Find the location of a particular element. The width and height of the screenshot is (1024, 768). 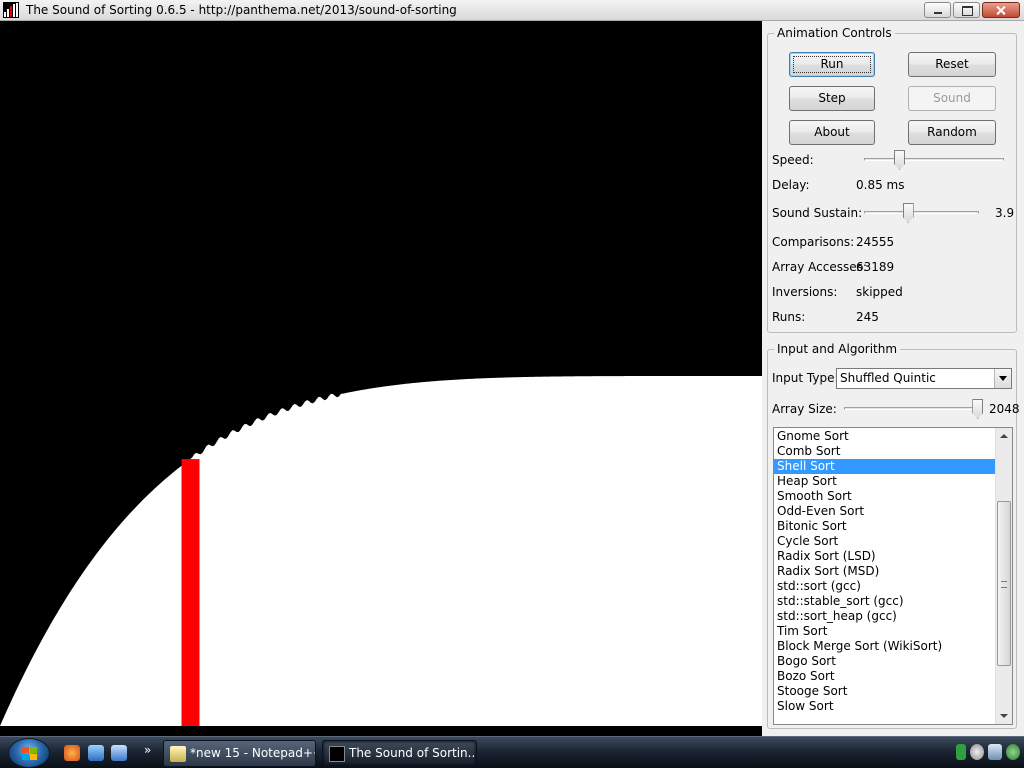

array-accesses-label: Array Accesses: is located at coordinates (819, 267).